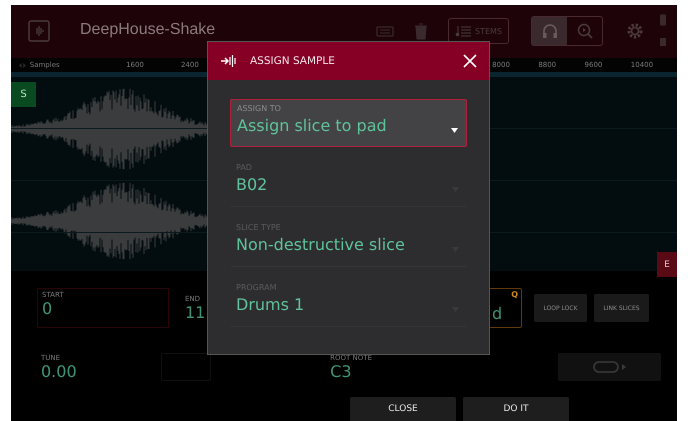  I want to click on field-value: 0.00, so click(59, 371).